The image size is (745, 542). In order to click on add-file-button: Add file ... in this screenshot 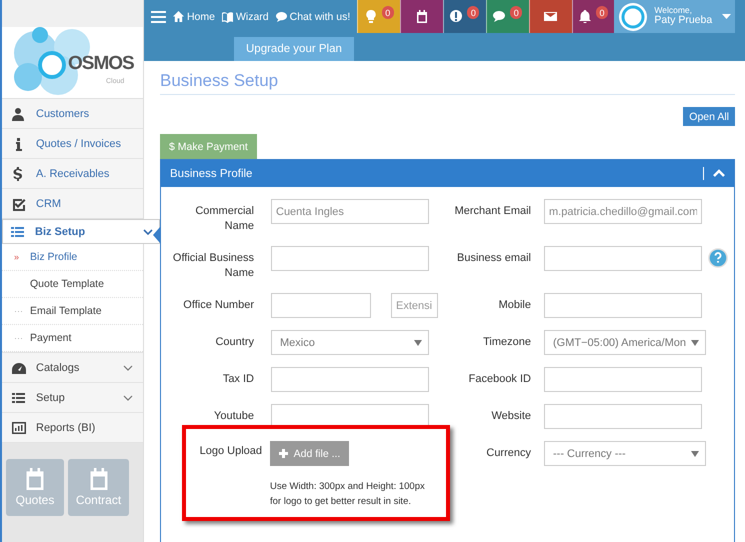, I will do `click(309, 453)`.